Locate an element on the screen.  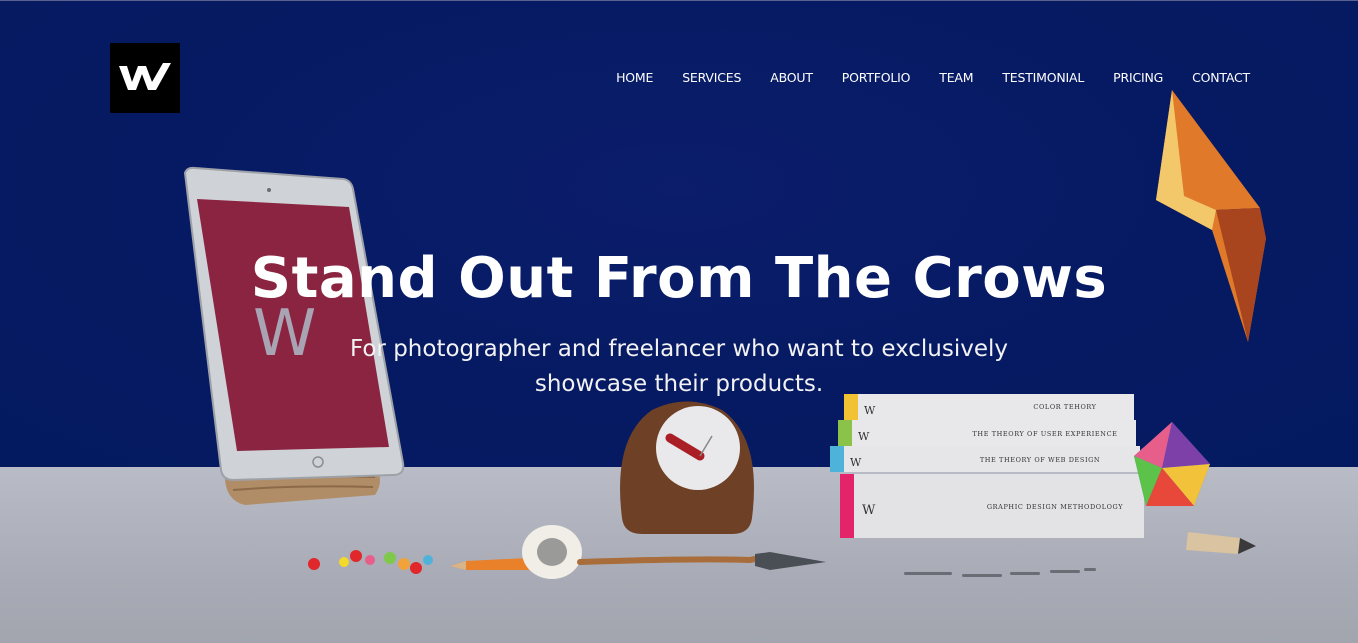
book-title-1: COLOR TEHORY is located at coordinates (1065, 407).